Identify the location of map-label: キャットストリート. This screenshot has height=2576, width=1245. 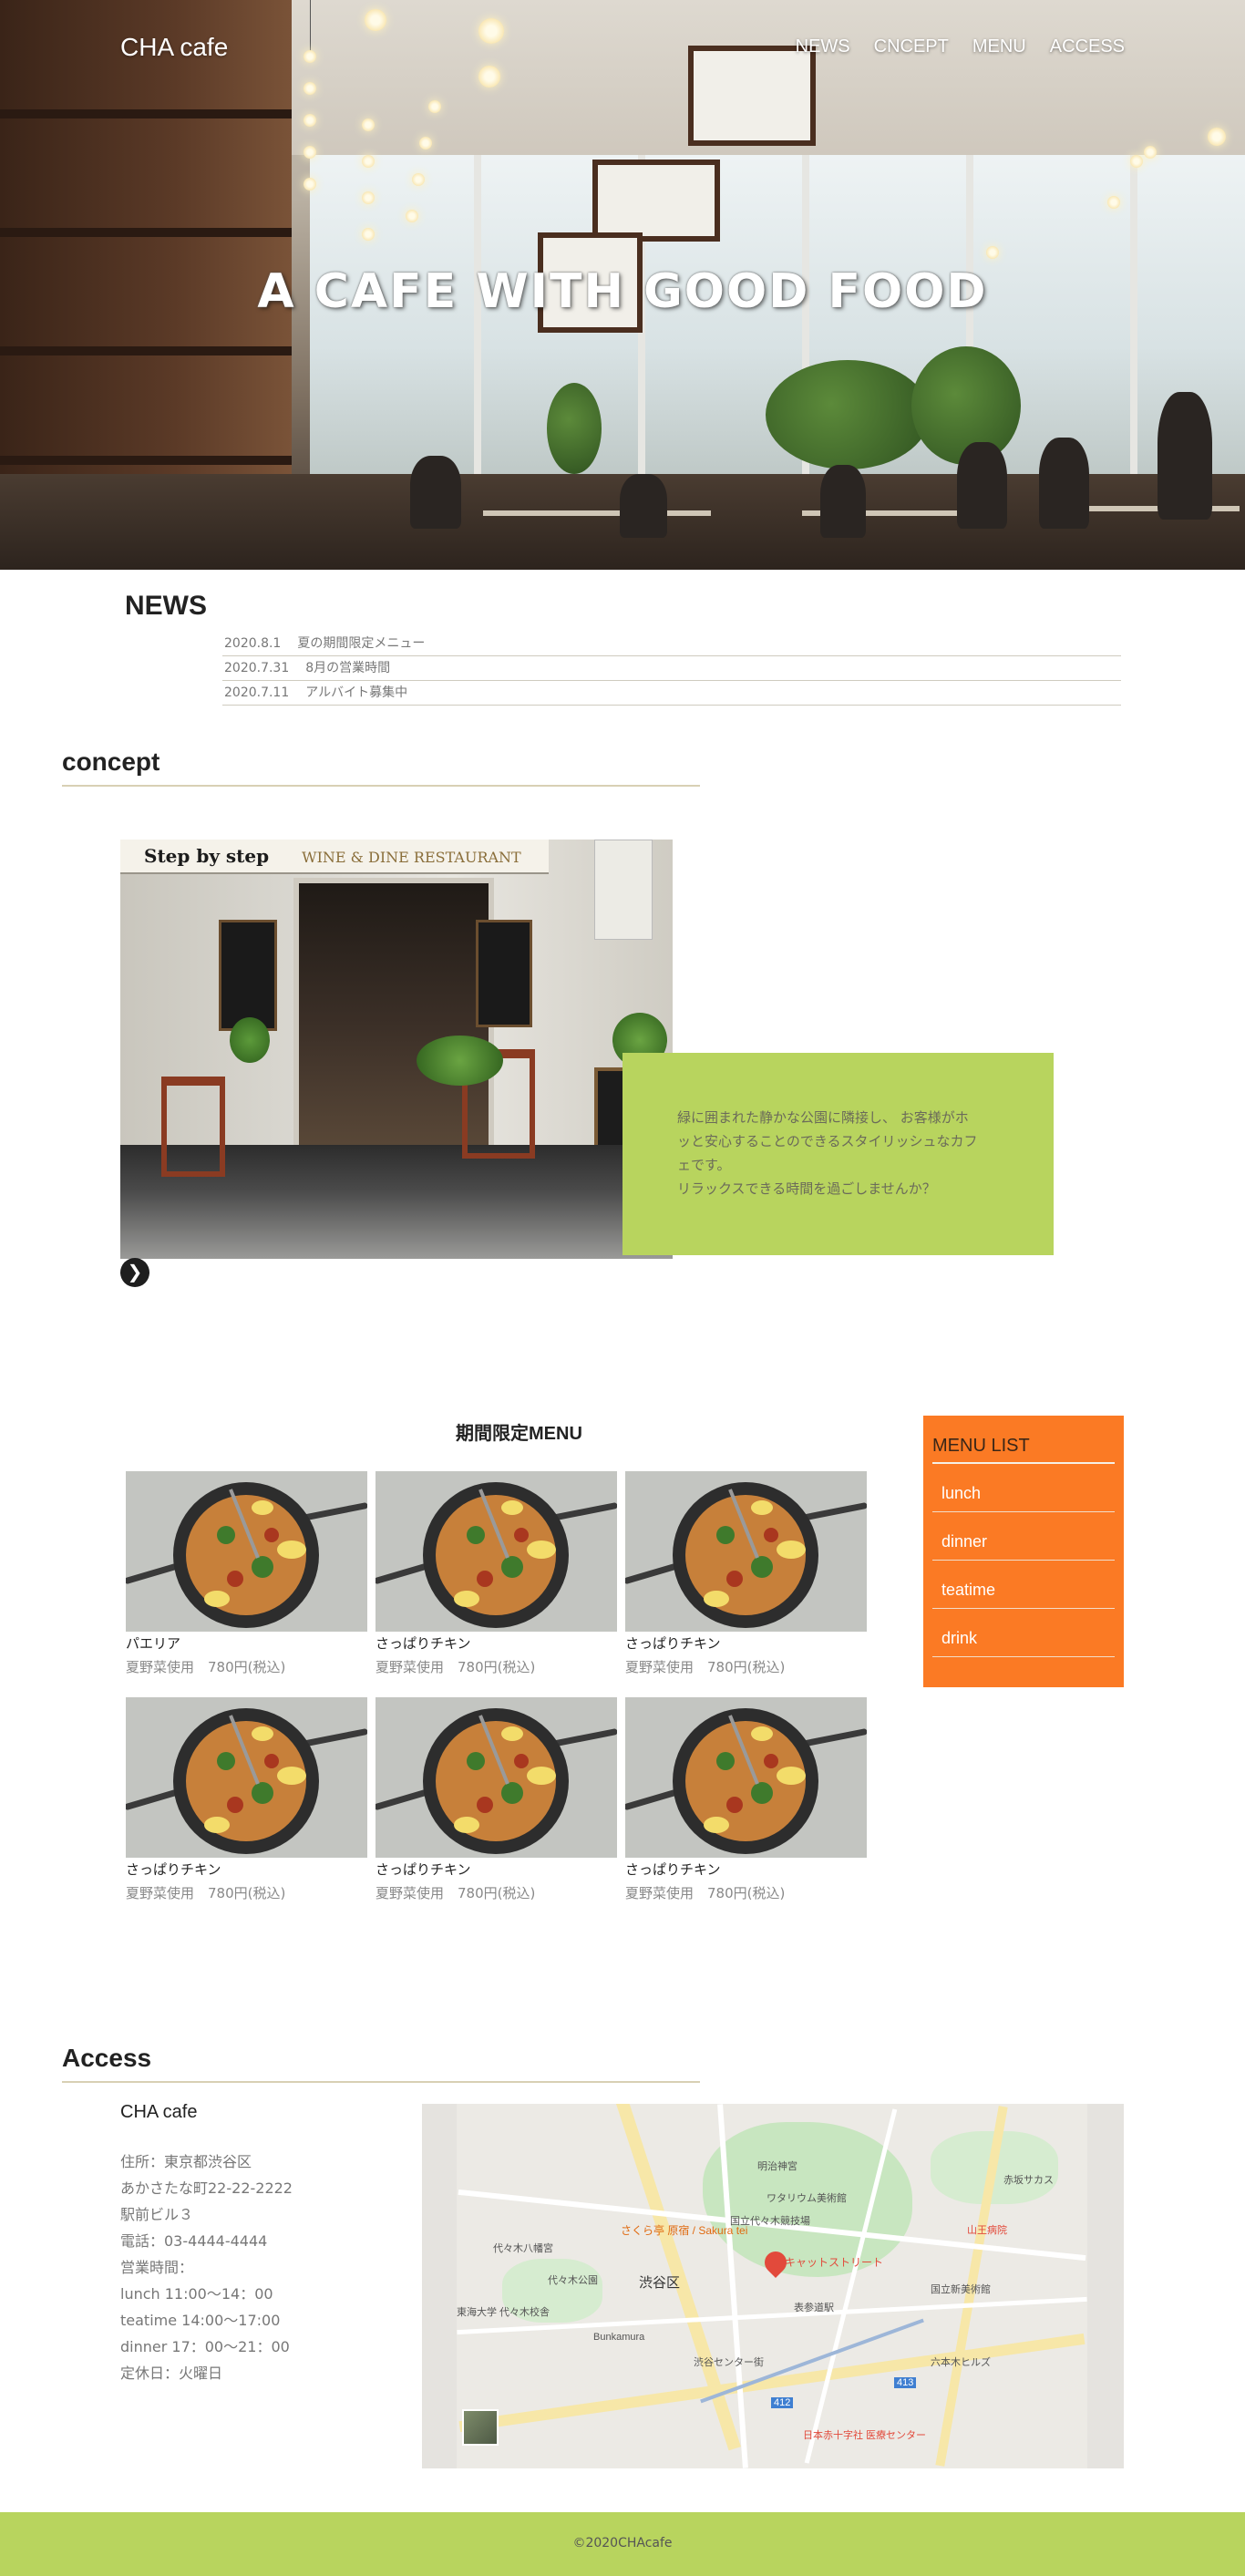
(835, 2262).